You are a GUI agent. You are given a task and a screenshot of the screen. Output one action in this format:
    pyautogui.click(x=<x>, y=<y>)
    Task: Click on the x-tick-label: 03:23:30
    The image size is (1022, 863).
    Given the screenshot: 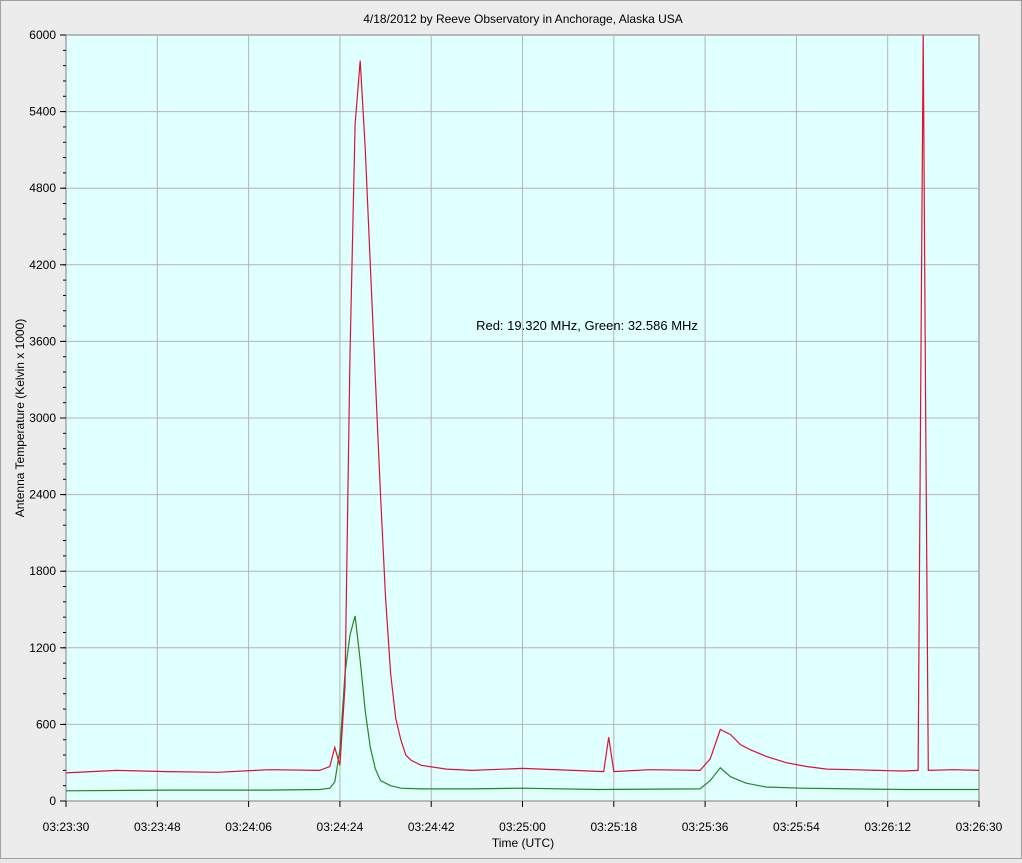 What is the action you would take?
    pyautogui.click(x=66, y=827)
    